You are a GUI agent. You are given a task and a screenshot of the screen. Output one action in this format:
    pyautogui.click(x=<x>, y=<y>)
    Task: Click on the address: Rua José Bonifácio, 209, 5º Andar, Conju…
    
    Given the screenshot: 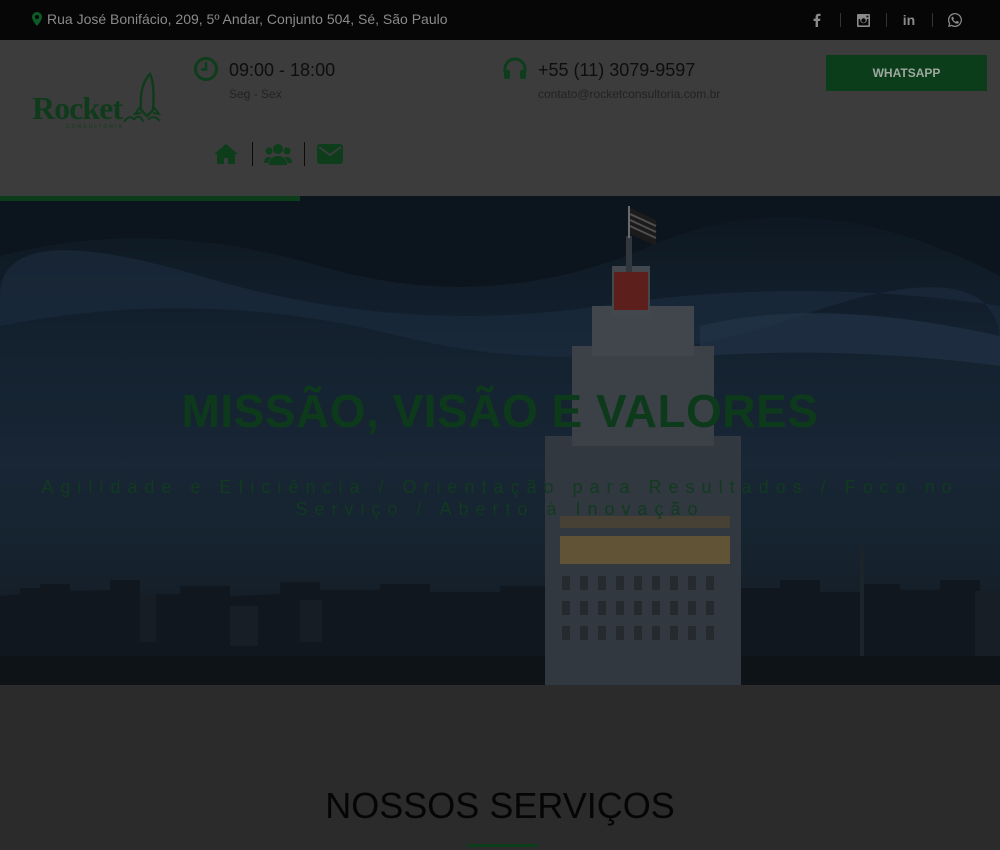 What is the action you would take?
    pyautogui.click(x=240, y=19)
    